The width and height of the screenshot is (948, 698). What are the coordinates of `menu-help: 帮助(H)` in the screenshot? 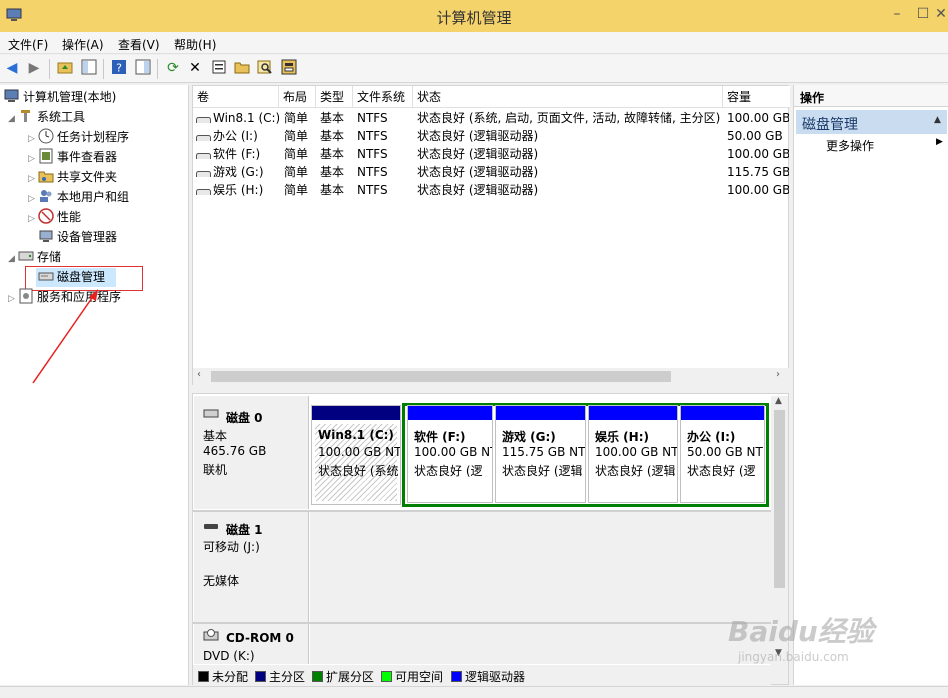 It's located at (195, 44).